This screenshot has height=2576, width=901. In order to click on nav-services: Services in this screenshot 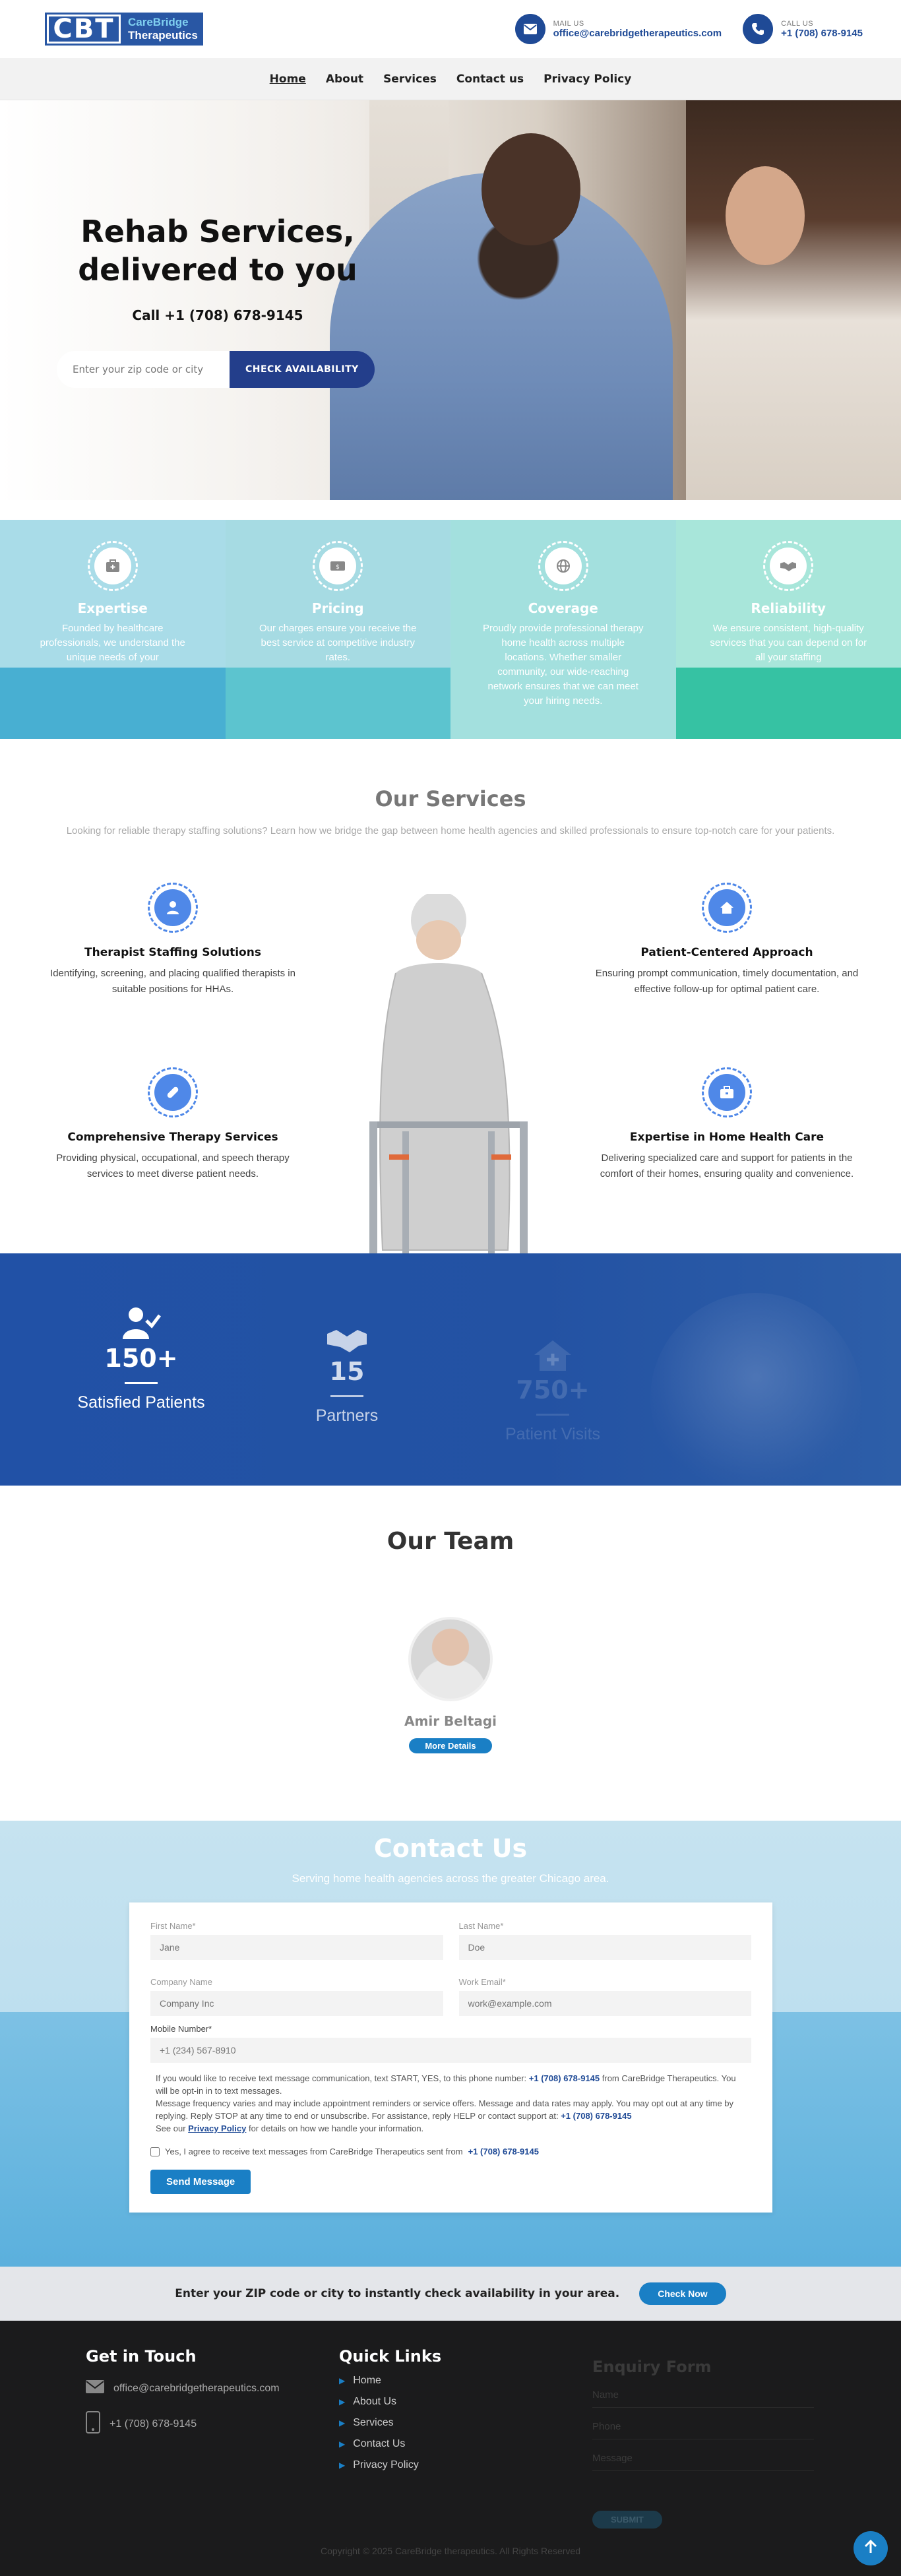, I will do `click(410, 79)`.